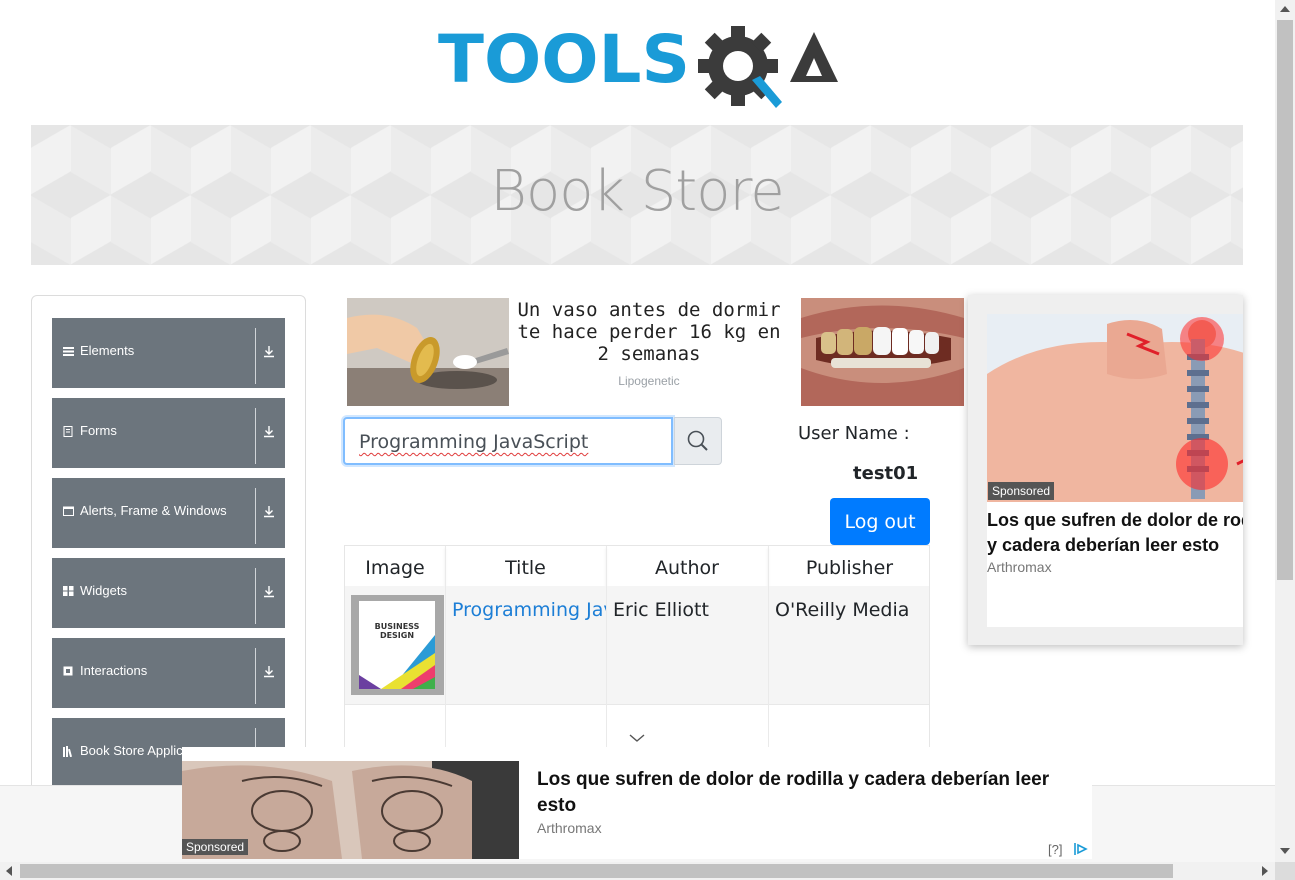  What do you see at coordinates (564, 59) in the screenshot?
I see `svg-text: TOOLS` at bounding box center [564, 59].